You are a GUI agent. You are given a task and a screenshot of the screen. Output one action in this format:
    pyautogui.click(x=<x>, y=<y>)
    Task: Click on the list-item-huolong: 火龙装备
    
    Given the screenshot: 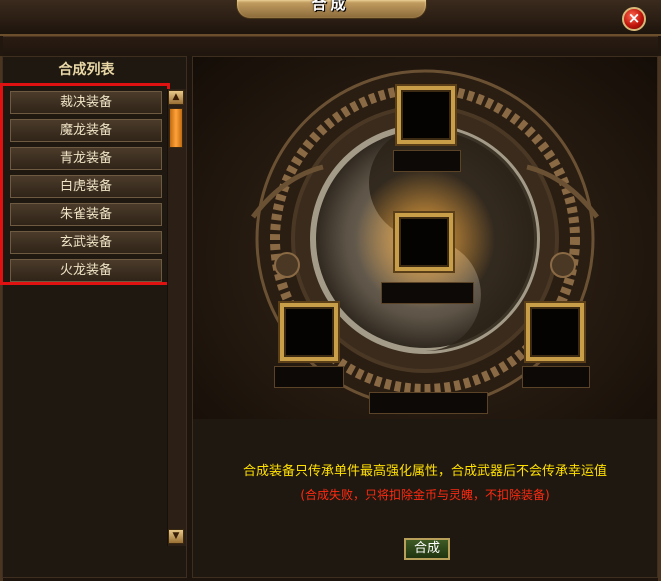 What is the action you would take?
    pyautogui.click(x=86, y=270)
    